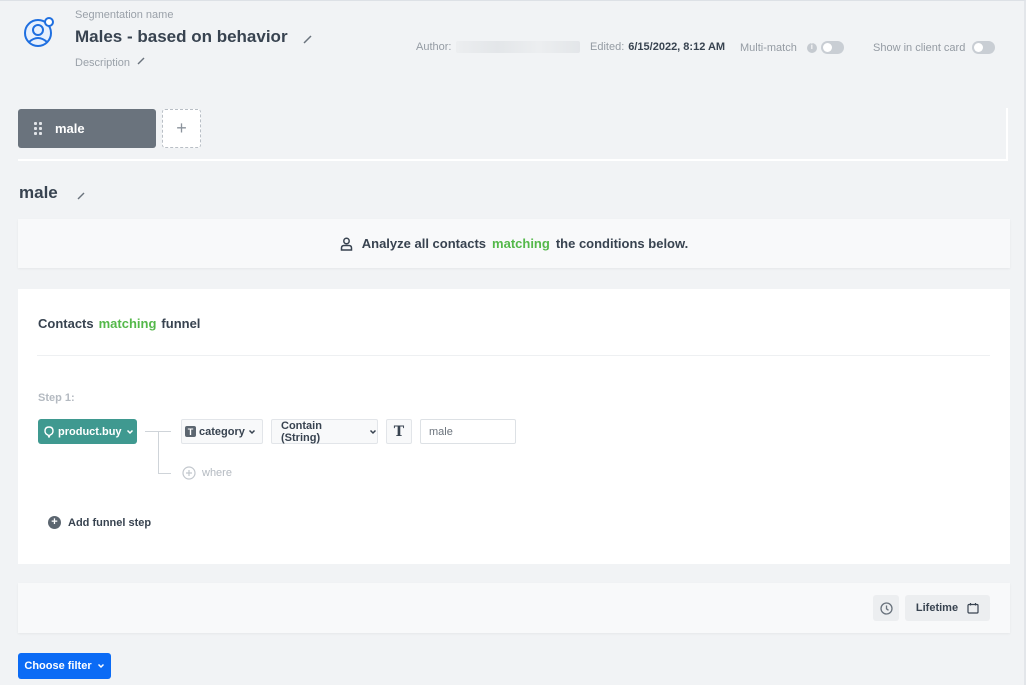 The image size is (1026, 685). Describe the element at coordinates (66, 323) in the screenshot. I see `funnel-title-prefix: Contacts` at that location.